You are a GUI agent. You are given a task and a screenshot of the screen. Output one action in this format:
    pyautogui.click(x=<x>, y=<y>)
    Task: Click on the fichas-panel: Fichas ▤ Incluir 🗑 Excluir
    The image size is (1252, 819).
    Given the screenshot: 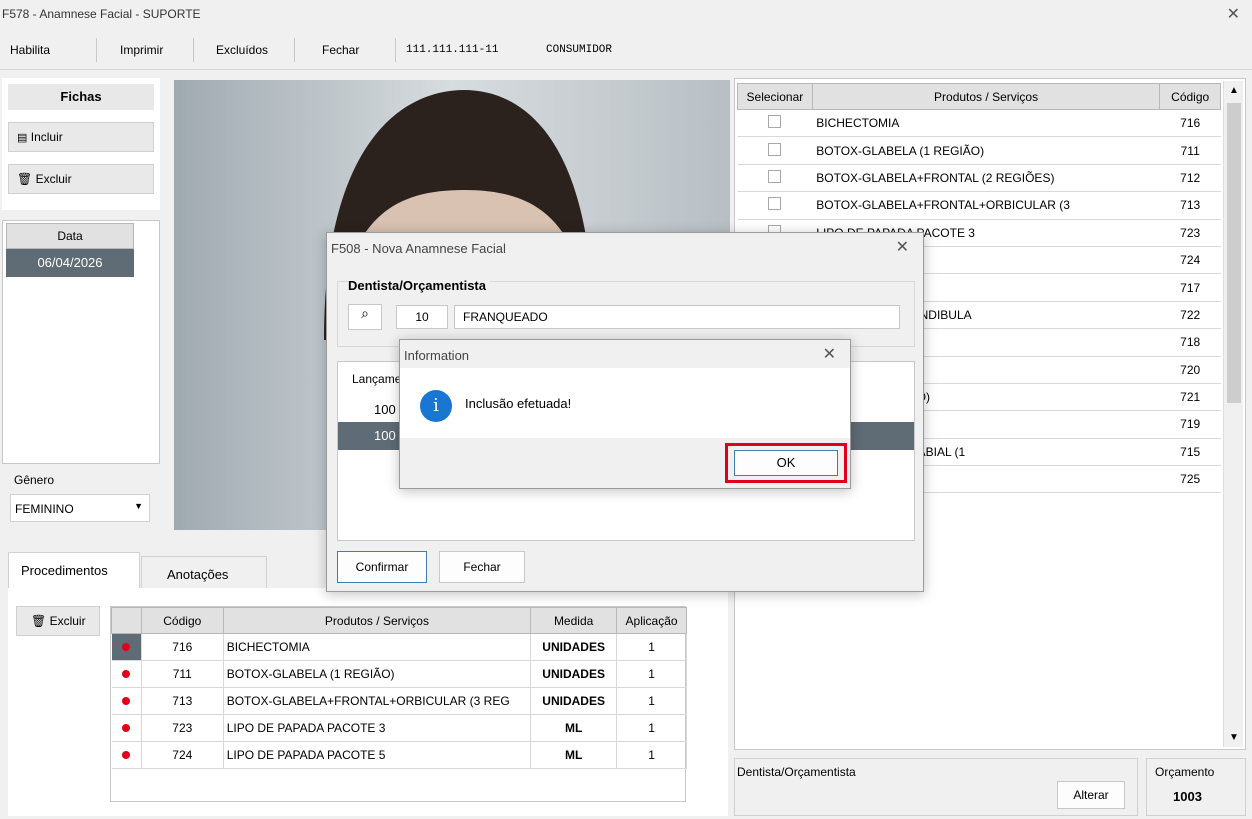 What is the action you would take?
    pyautogui.click(x=81, y=144)
    